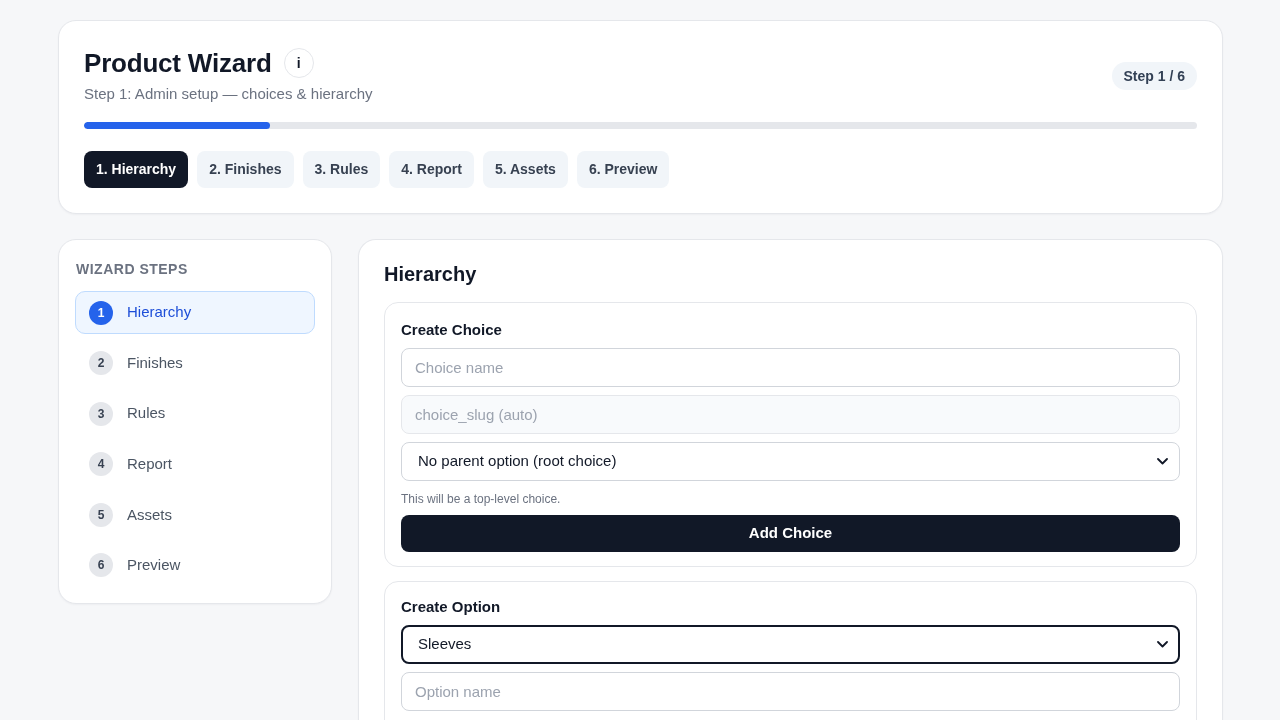 The image size is (1280, 720). What do you see at coordinates (790, 367) in the screenshot?
I see `text-field: Choice name` at bounding box center [790, 367].